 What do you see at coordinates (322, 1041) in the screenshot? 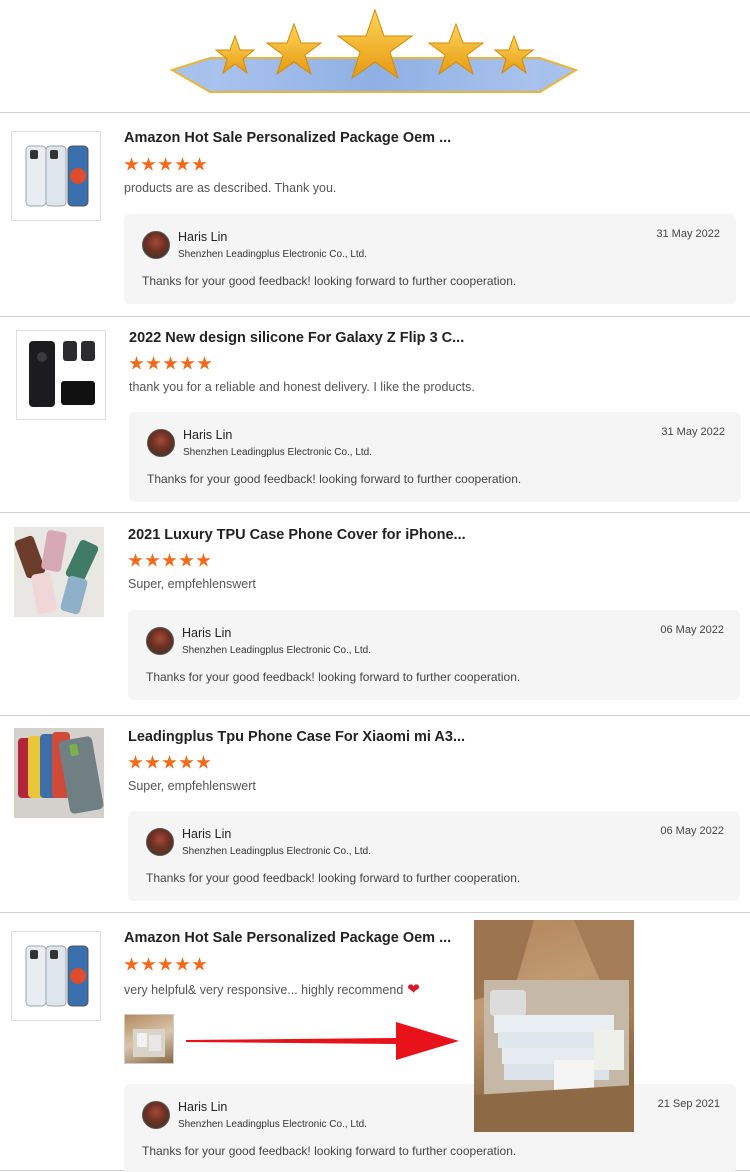
I see `arrow-right-icon` at bounding box center [322, 1041].